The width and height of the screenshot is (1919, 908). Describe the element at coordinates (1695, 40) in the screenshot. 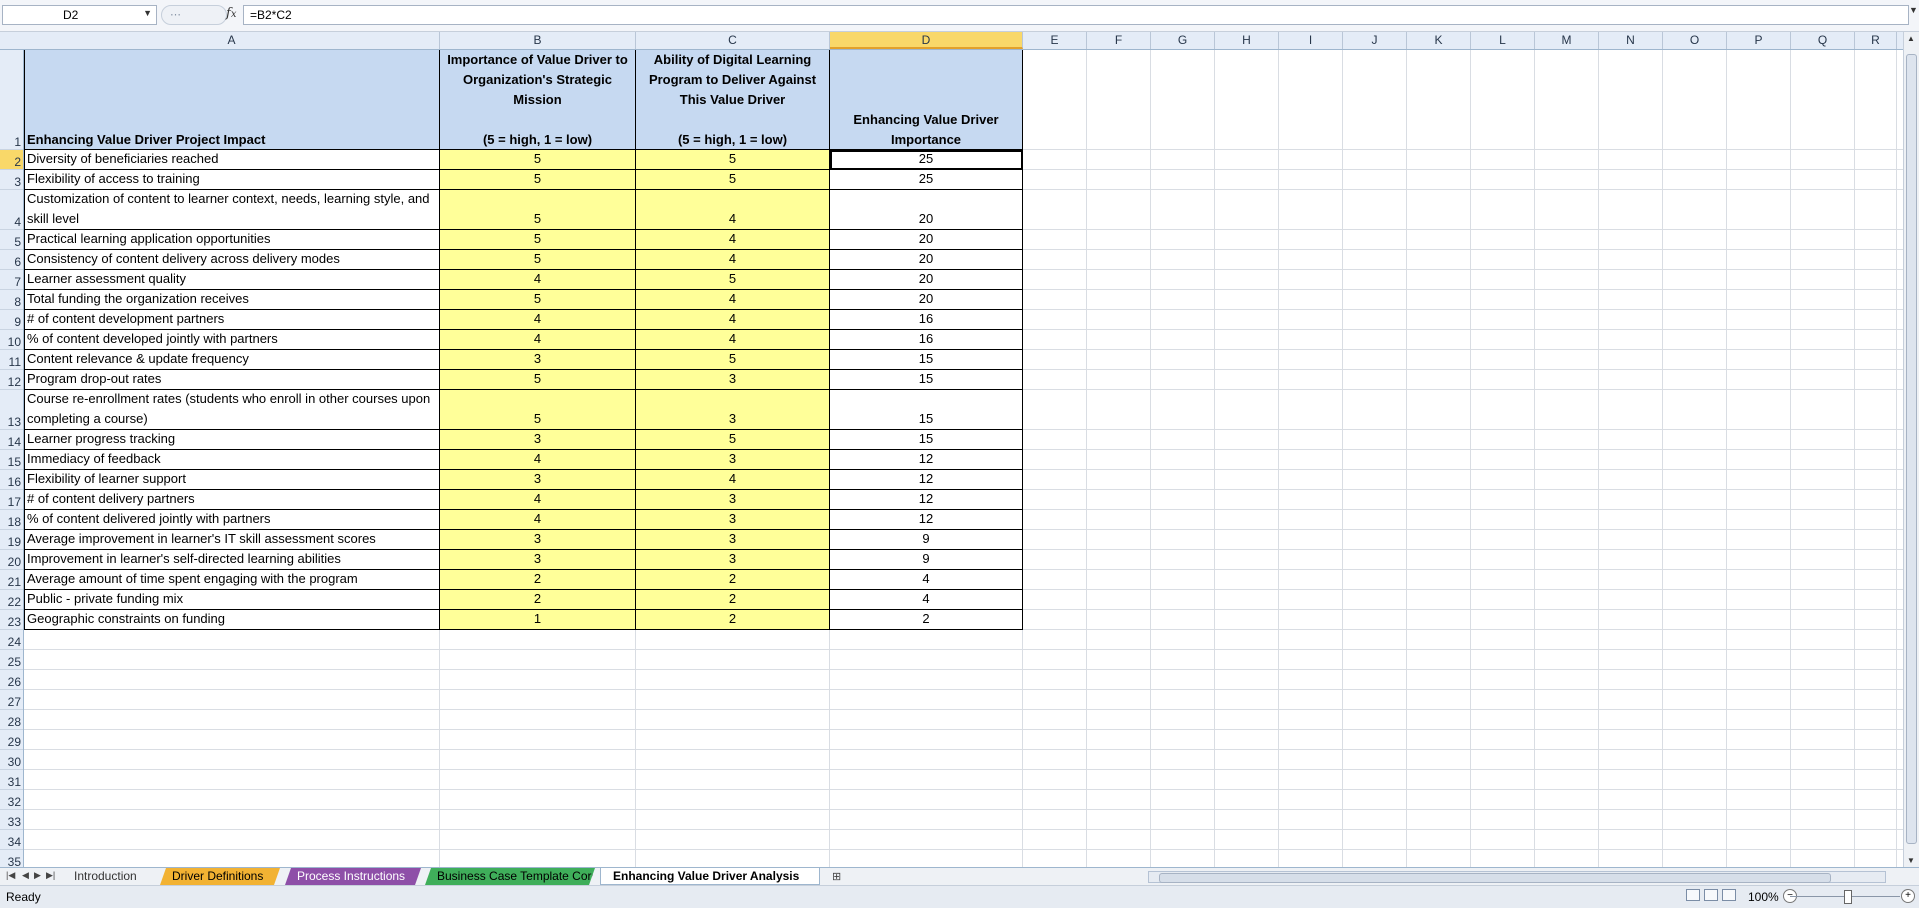

I see `column-header-o: O` at that location.